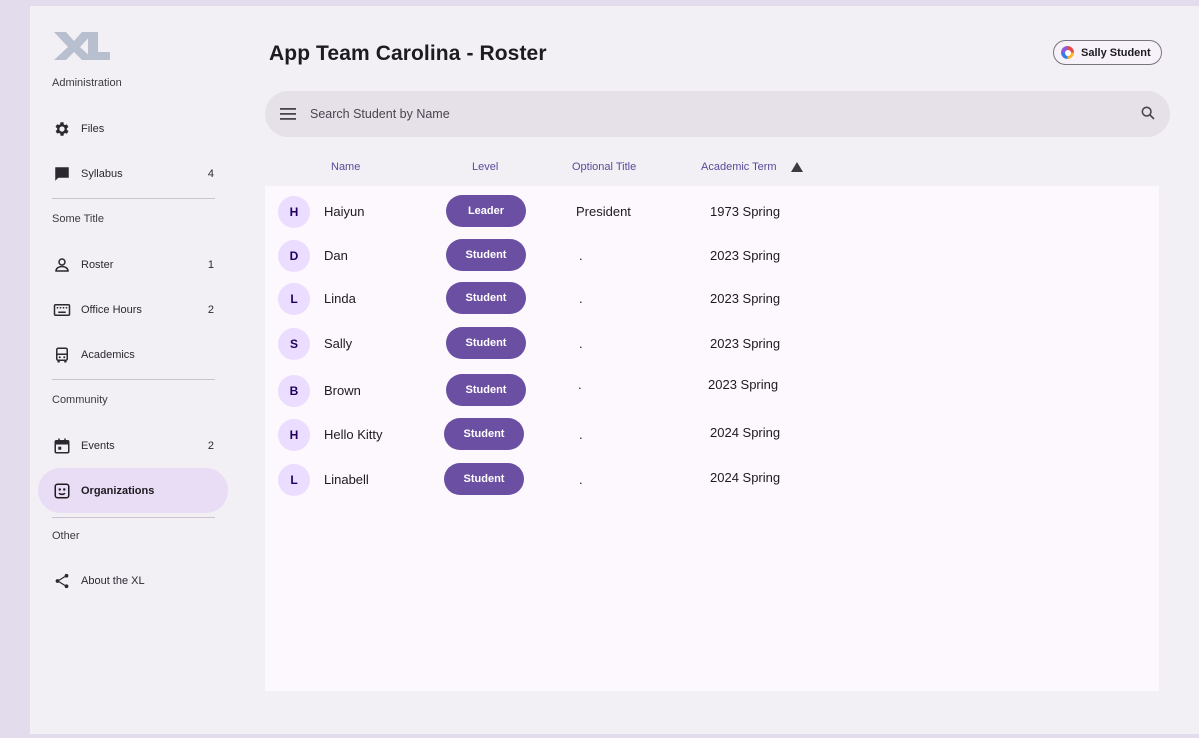 The image size is (1199, 738). I want to click on section-title-other: Other, so click(66, 536).